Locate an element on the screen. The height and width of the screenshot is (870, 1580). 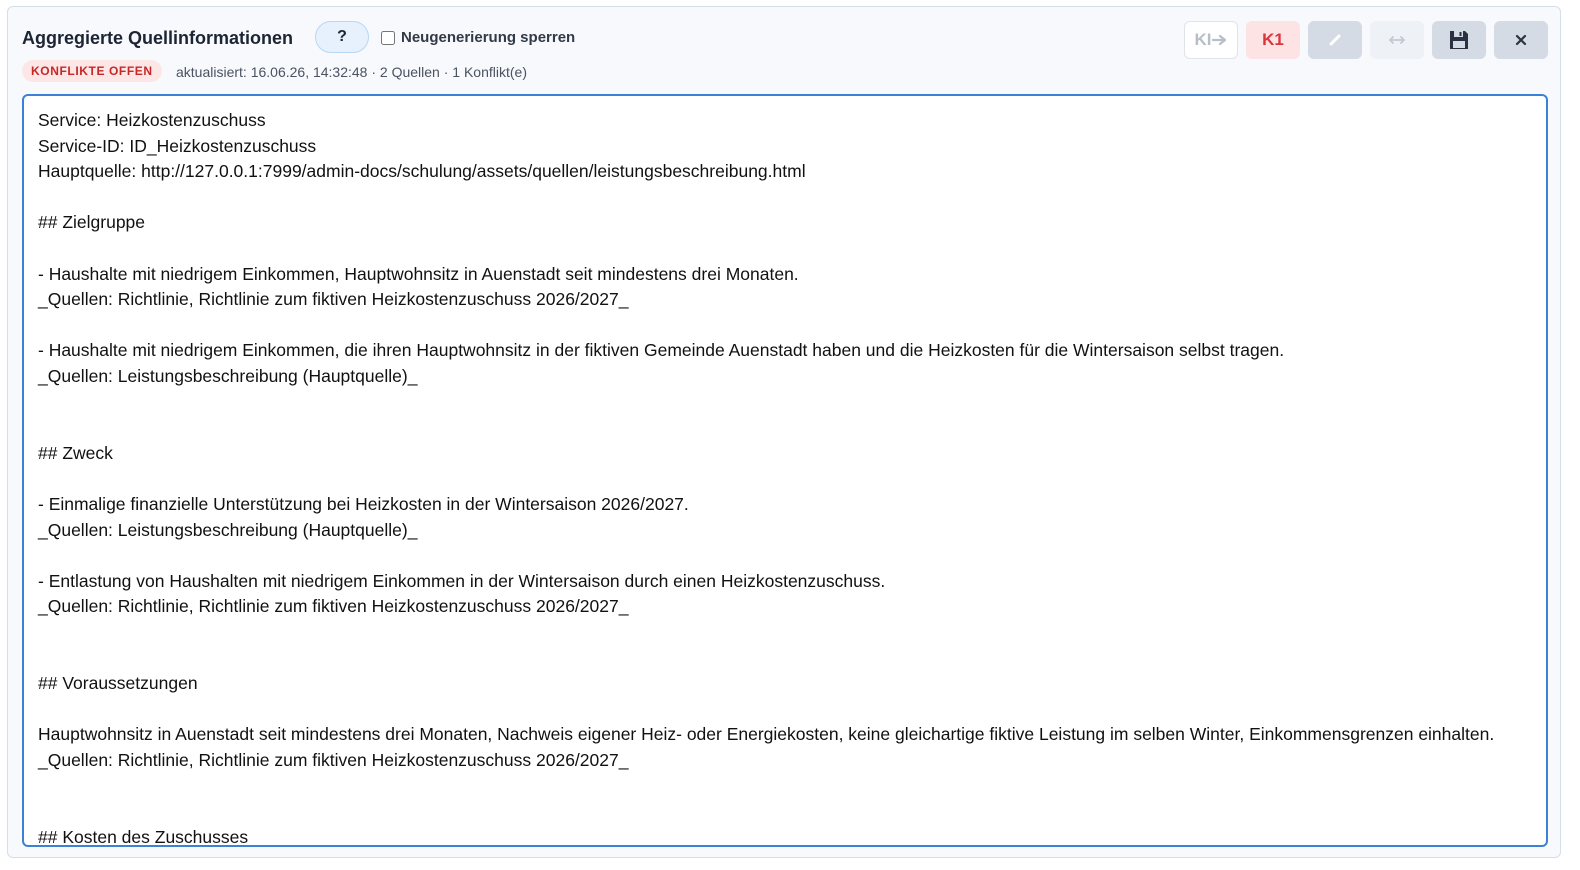
conflict-k1-label: K1 is located at coordinates (1273, 39).